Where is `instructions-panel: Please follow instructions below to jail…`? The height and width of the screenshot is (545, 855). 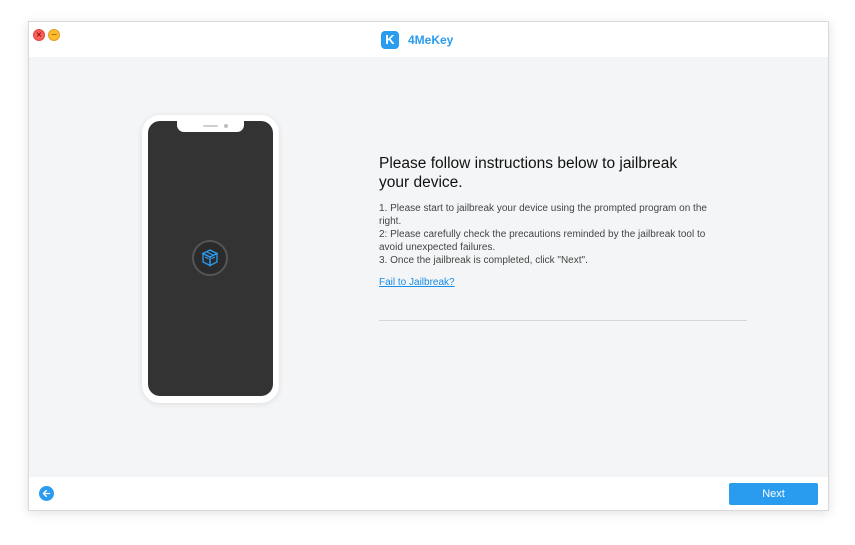 instructions-panel: Please follow instructions below to jail… is located at coordinates (564, 222).